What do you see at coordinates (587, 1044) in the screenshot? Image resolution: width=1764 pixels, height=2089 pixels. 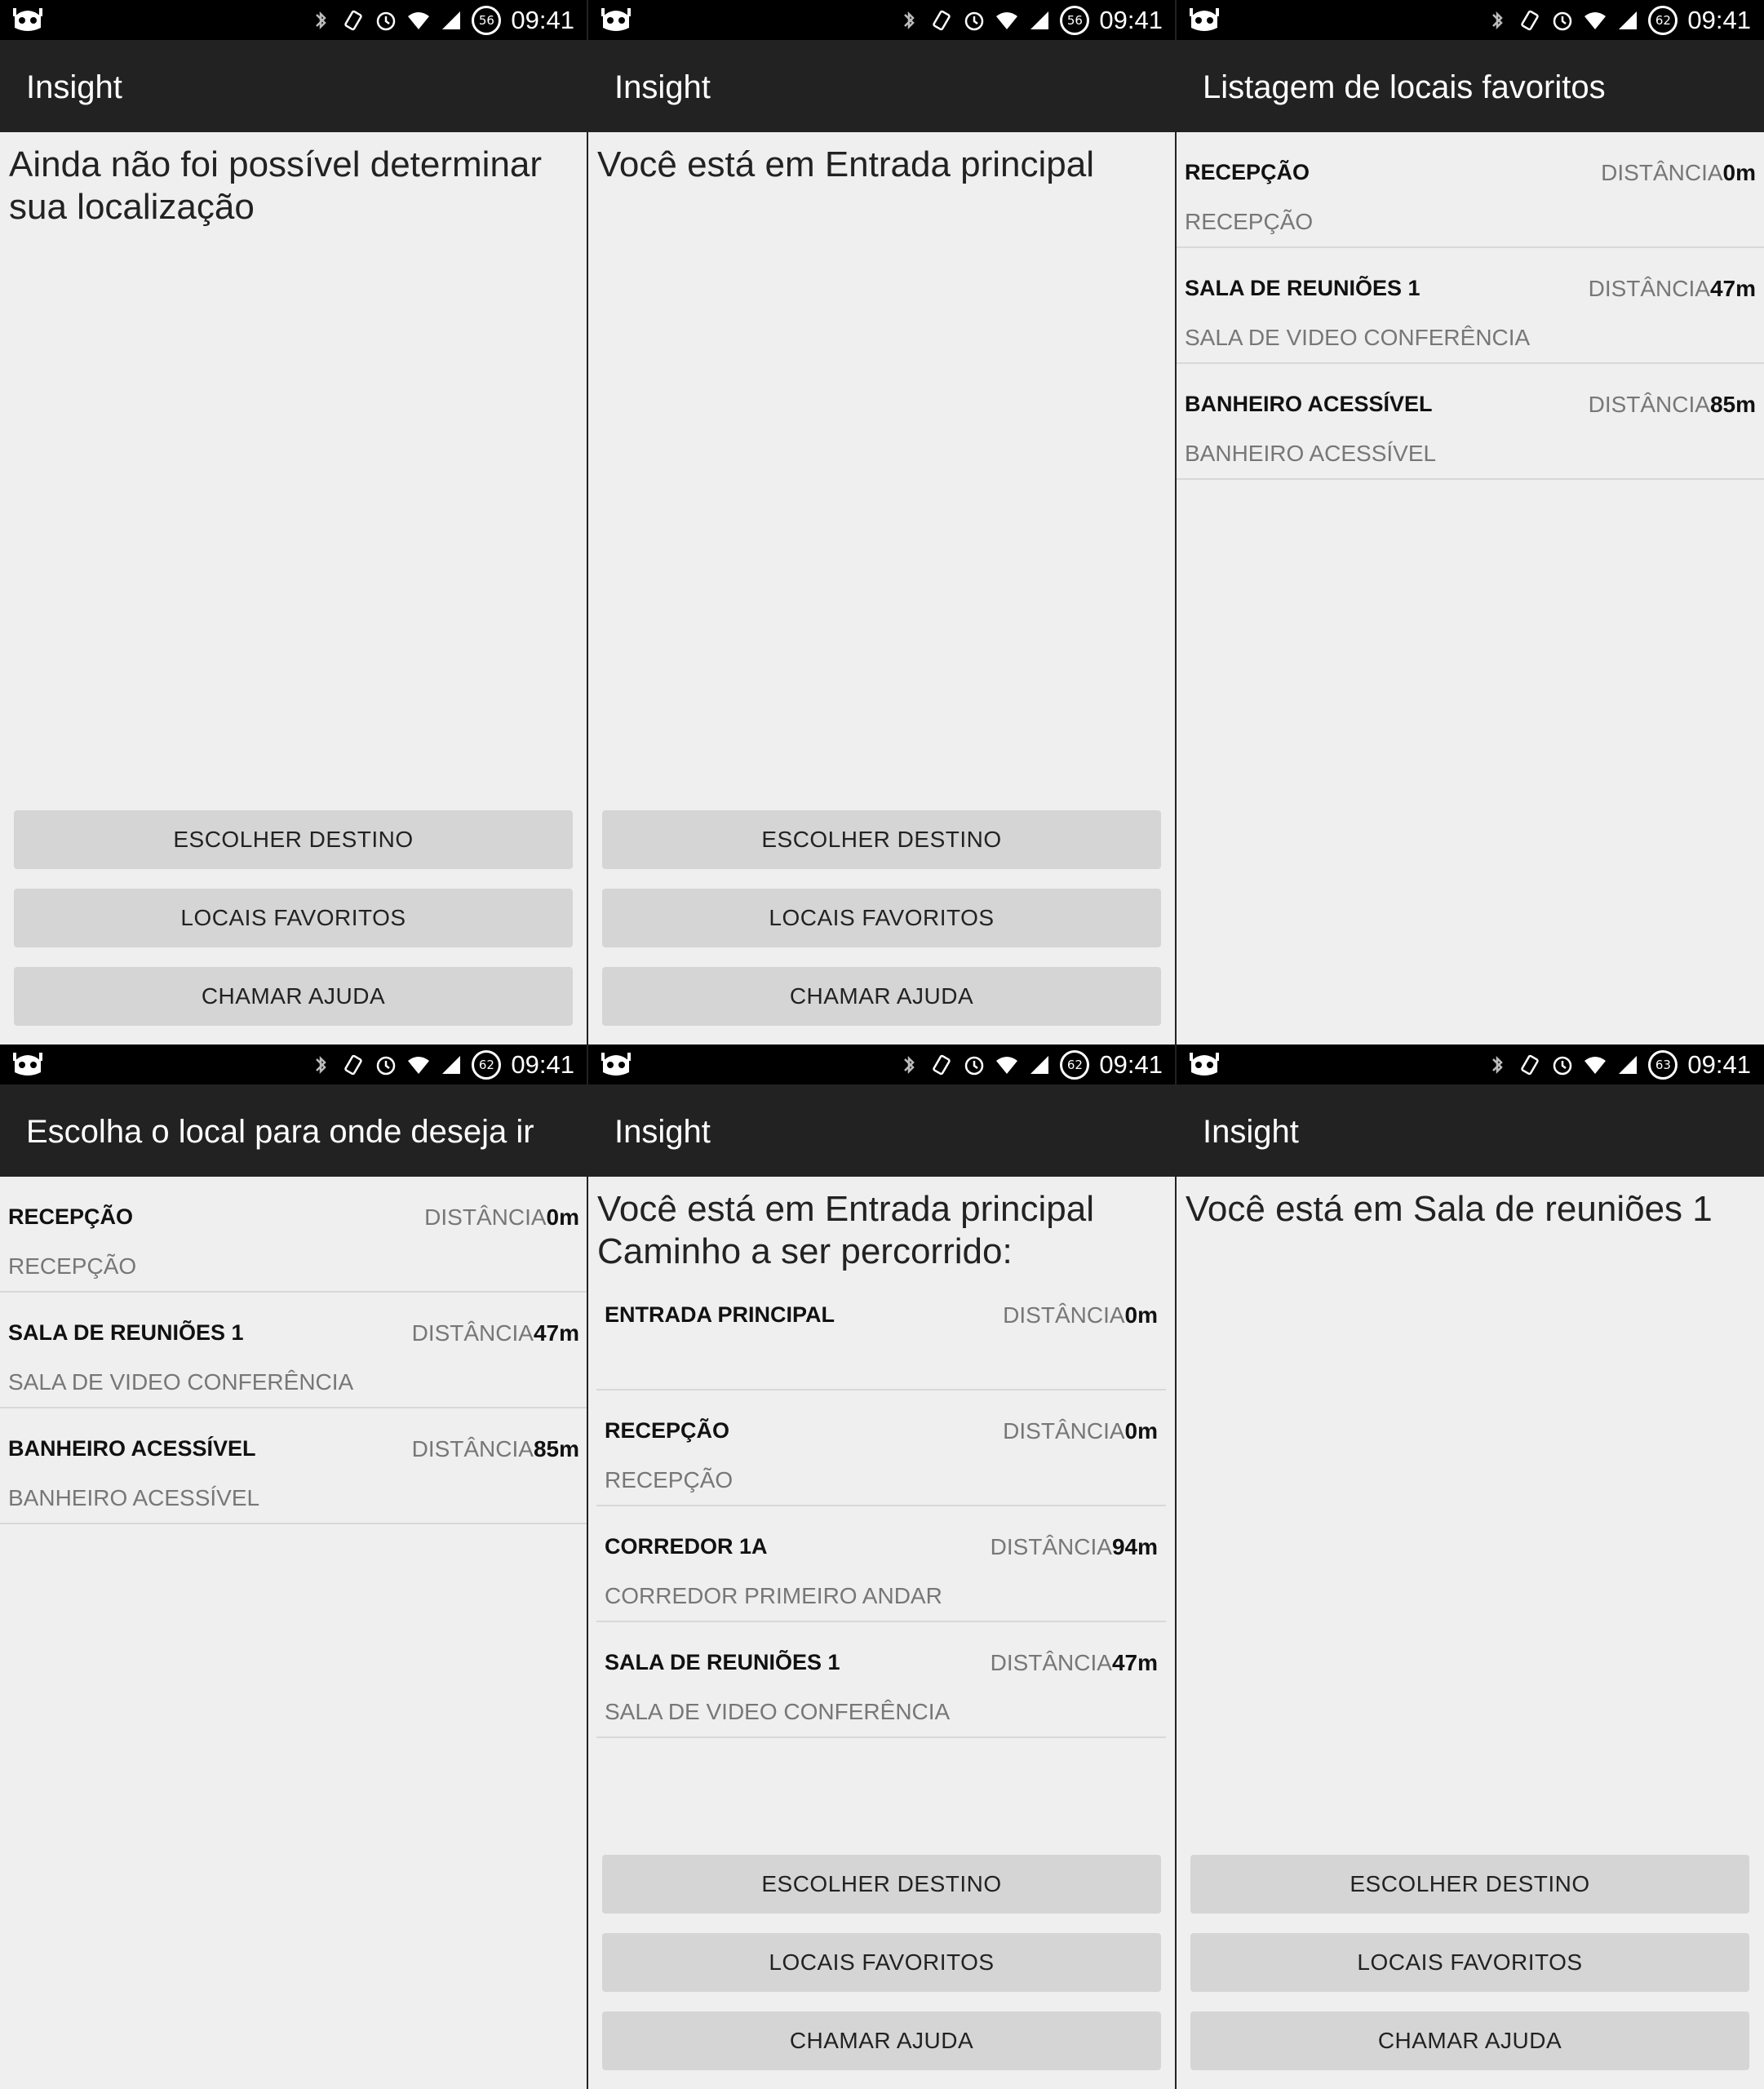 I see `panel-divider` at bounding box center [587, 1044].